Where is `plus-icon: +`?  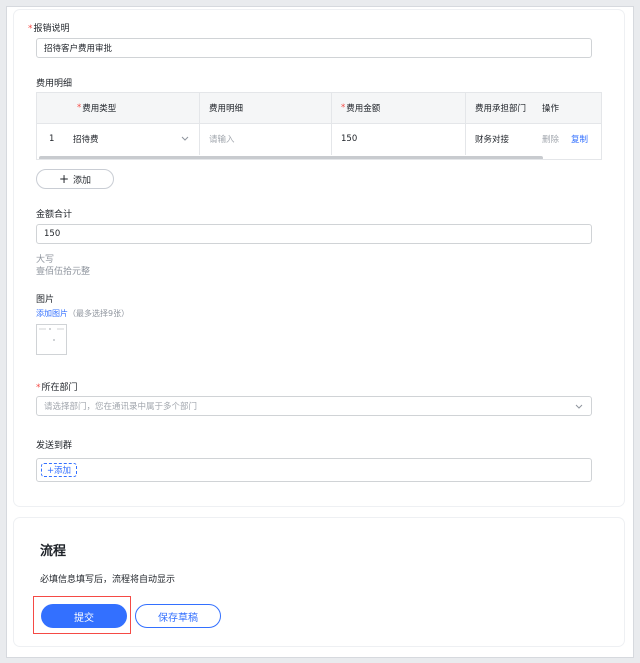
plus-icon: + is located at coordinates (64, 179).